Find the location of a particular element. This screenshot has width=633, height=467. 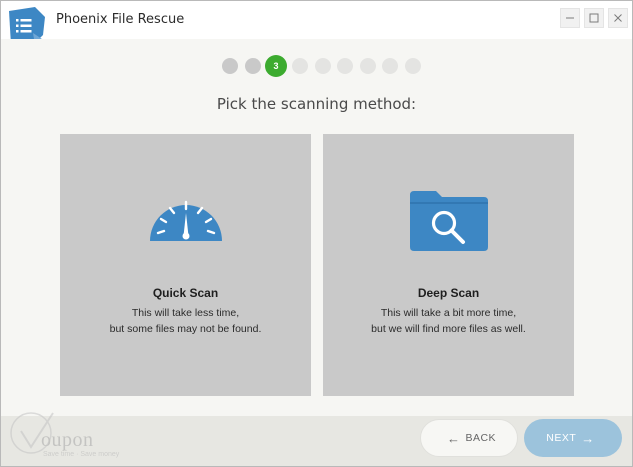

quick-scan-desc-line-1: This will take less time, is located at coordinates (185, 313).